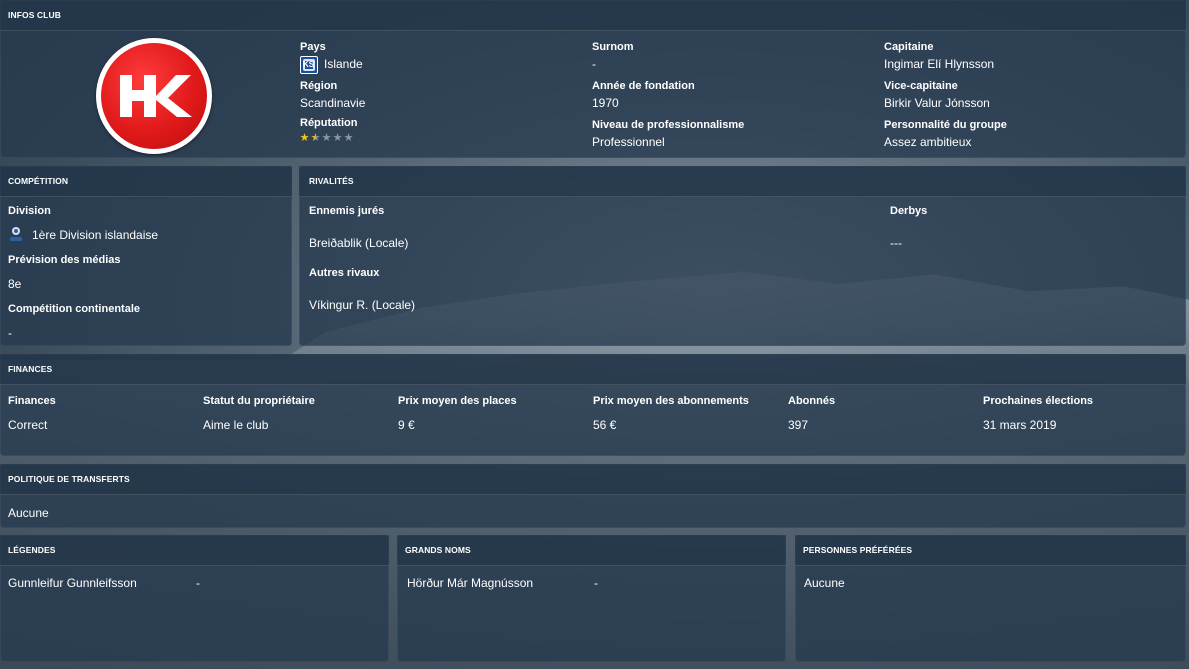  What do you see at coordinates (798, 425) in the screenshot?
I see `subscribers-value: 397` at bounding box center [798, 425].